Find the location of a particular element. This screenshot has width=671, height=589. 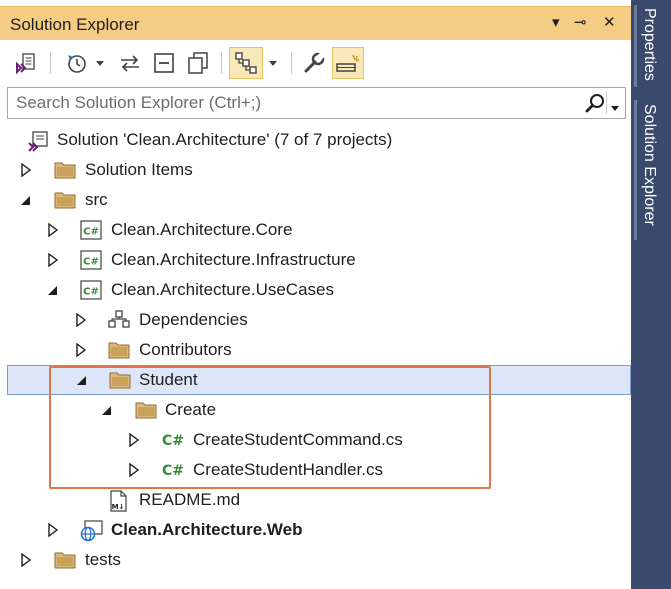

tree-item-readme: M↓ README.md is located at coordinates (315, 500).